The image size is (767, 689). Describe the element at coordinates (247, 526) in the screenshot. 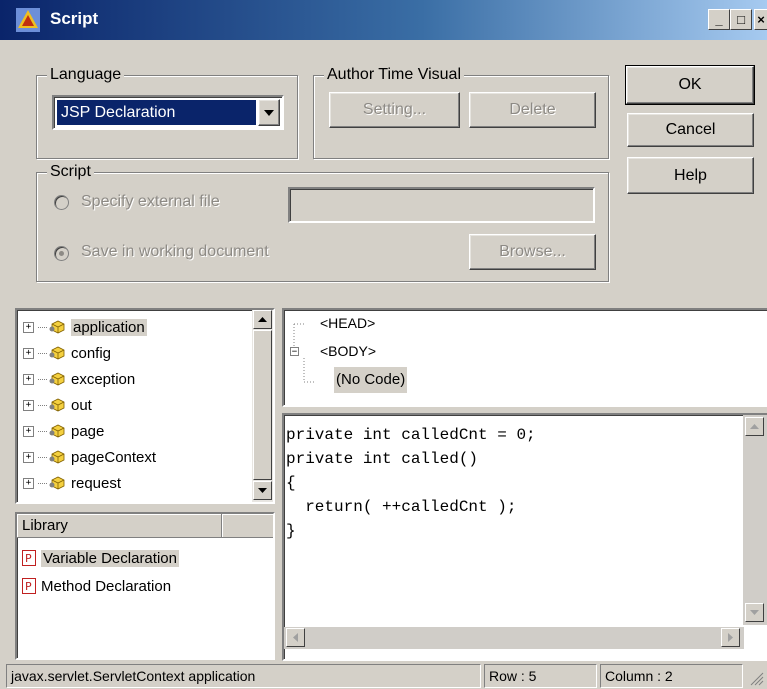

I see `library-column-header-extra` at that location.